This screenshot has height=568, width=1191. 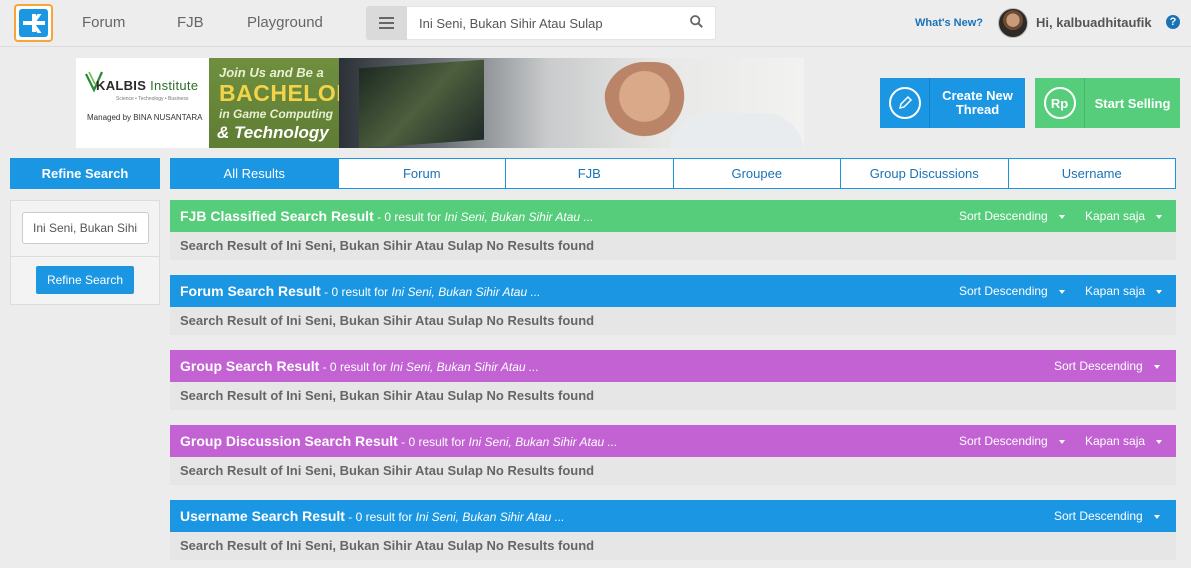 I want to click on rupiah-icon: Rp, so click(x=1059, y=103).